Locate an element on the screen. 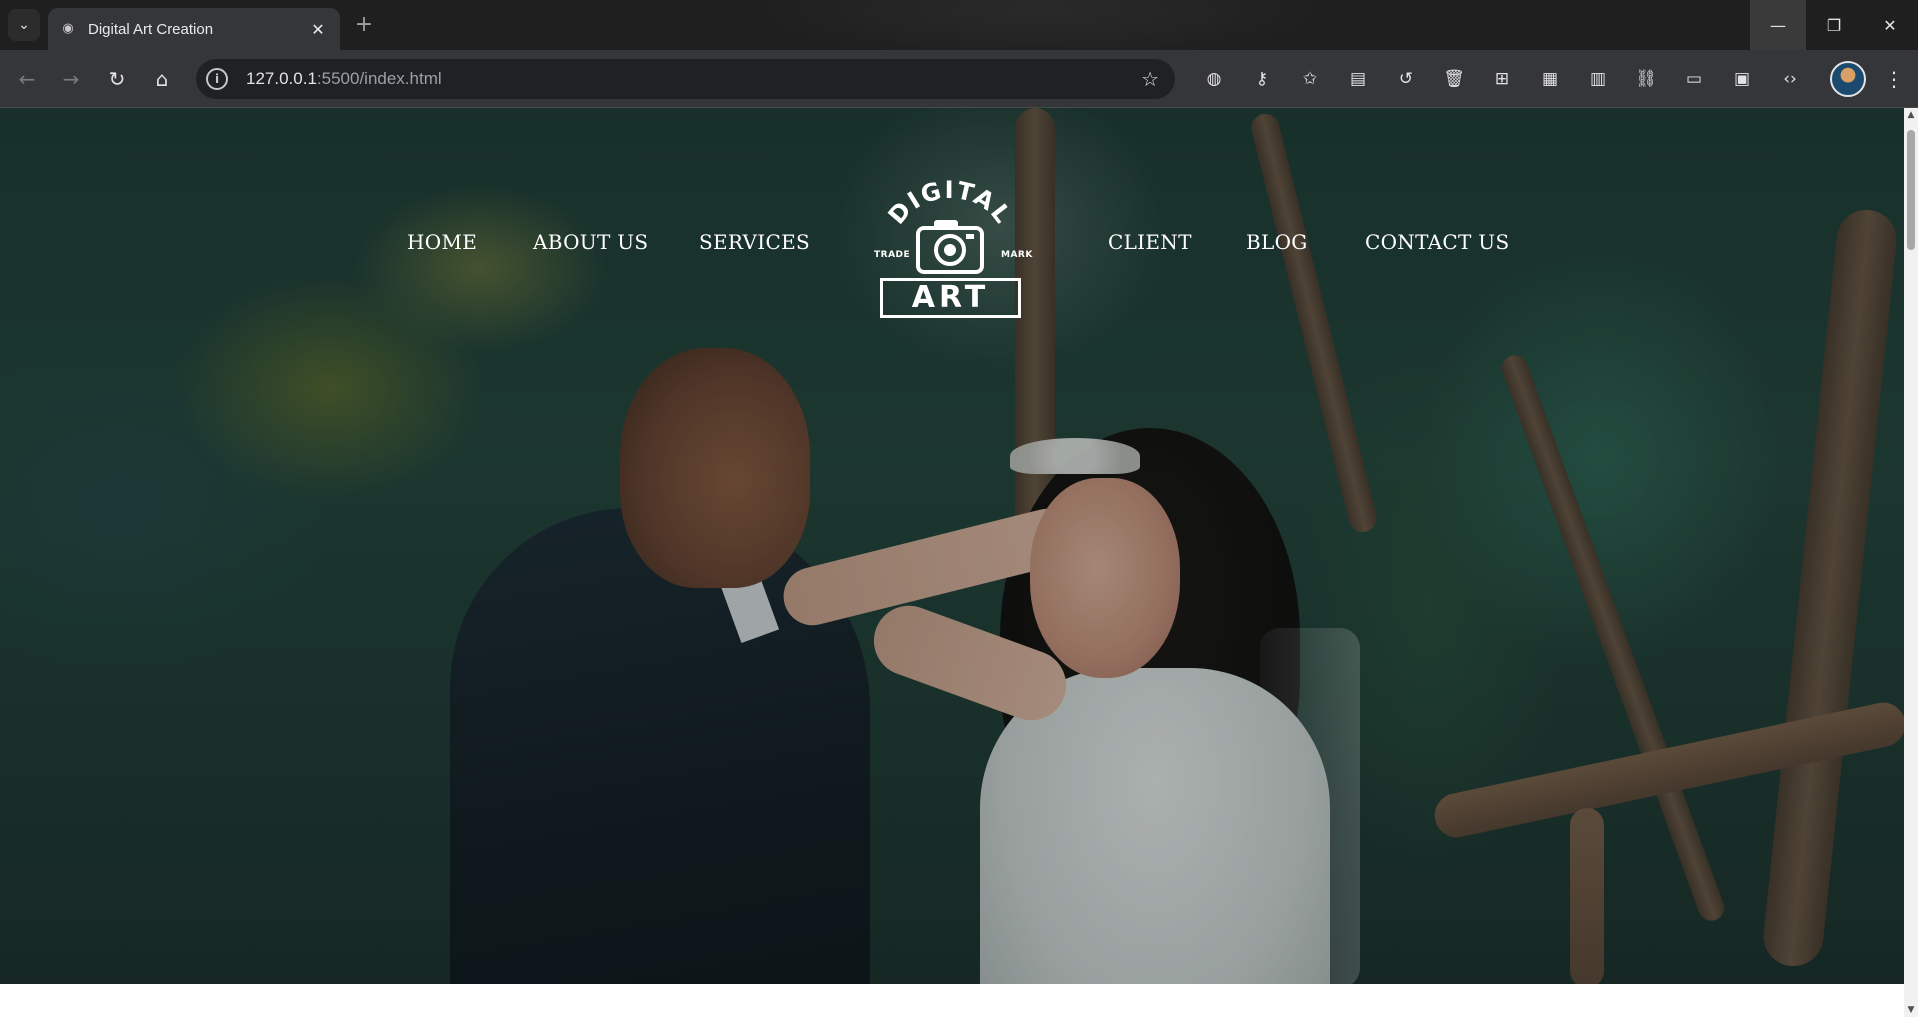 Image resolution: width=1918 pixels, height=1017 pixels. window-controls: — ❐ ✕ is located at coordinates (1834, 25).